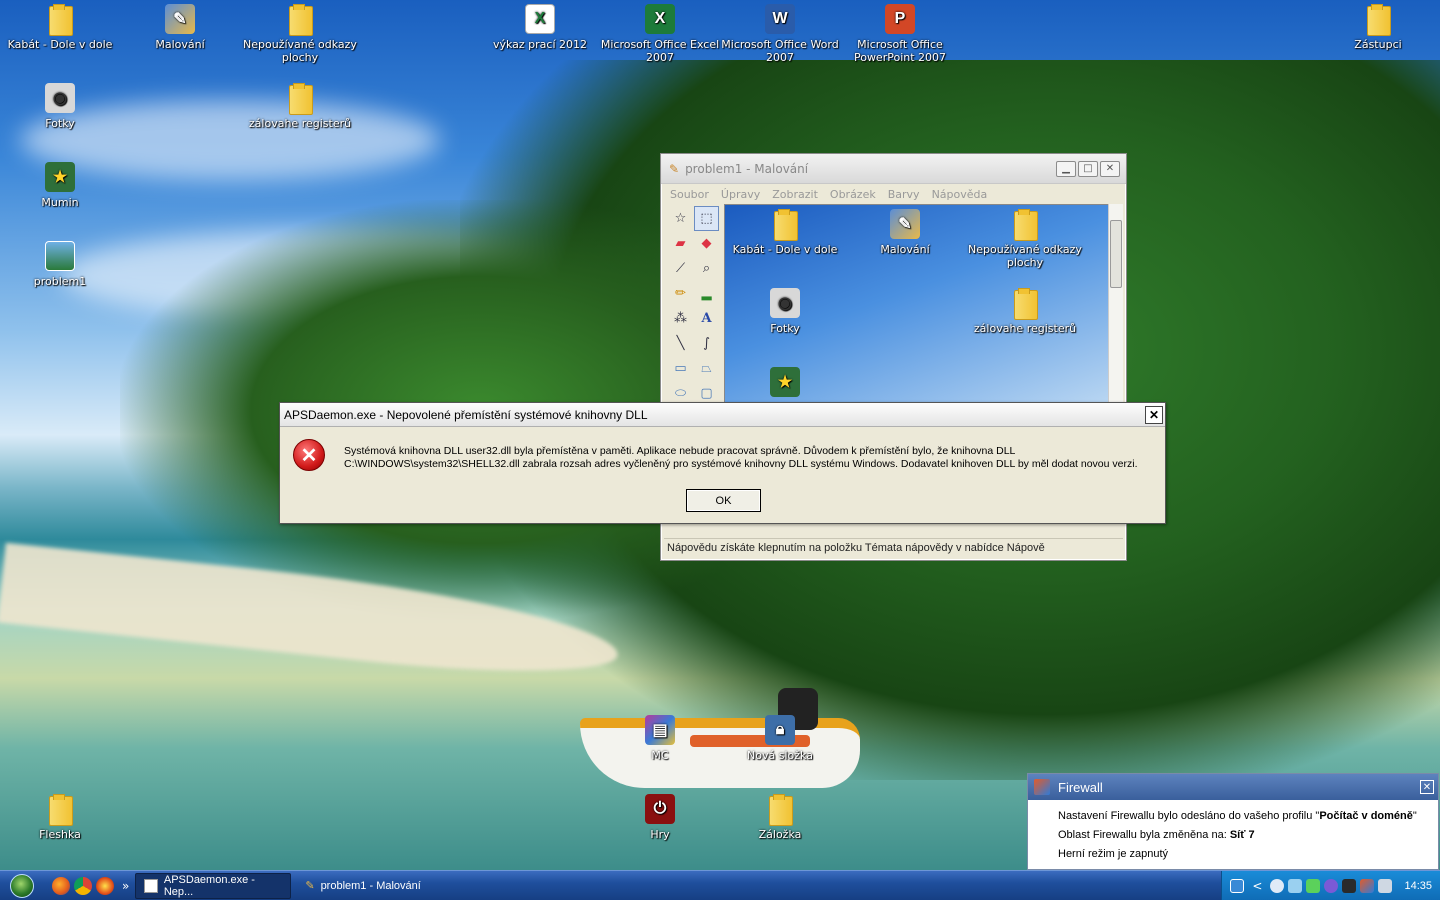  Describe the element at coordinates (60, 123) in the screenshot. I see `desktop-icon-label: Fotky` at that location.